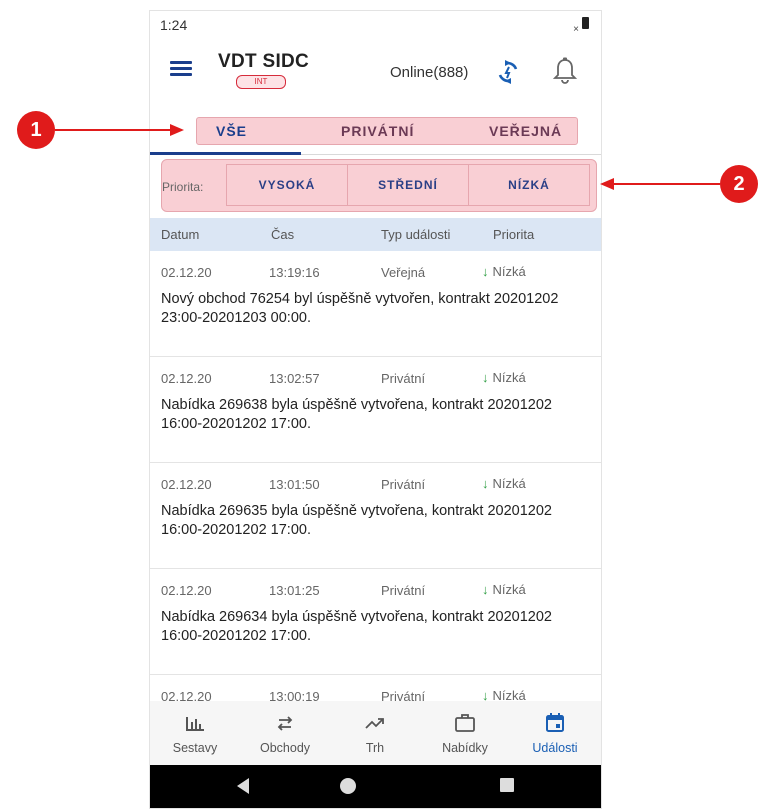  I want to click on back-icon, so click(243, 786).